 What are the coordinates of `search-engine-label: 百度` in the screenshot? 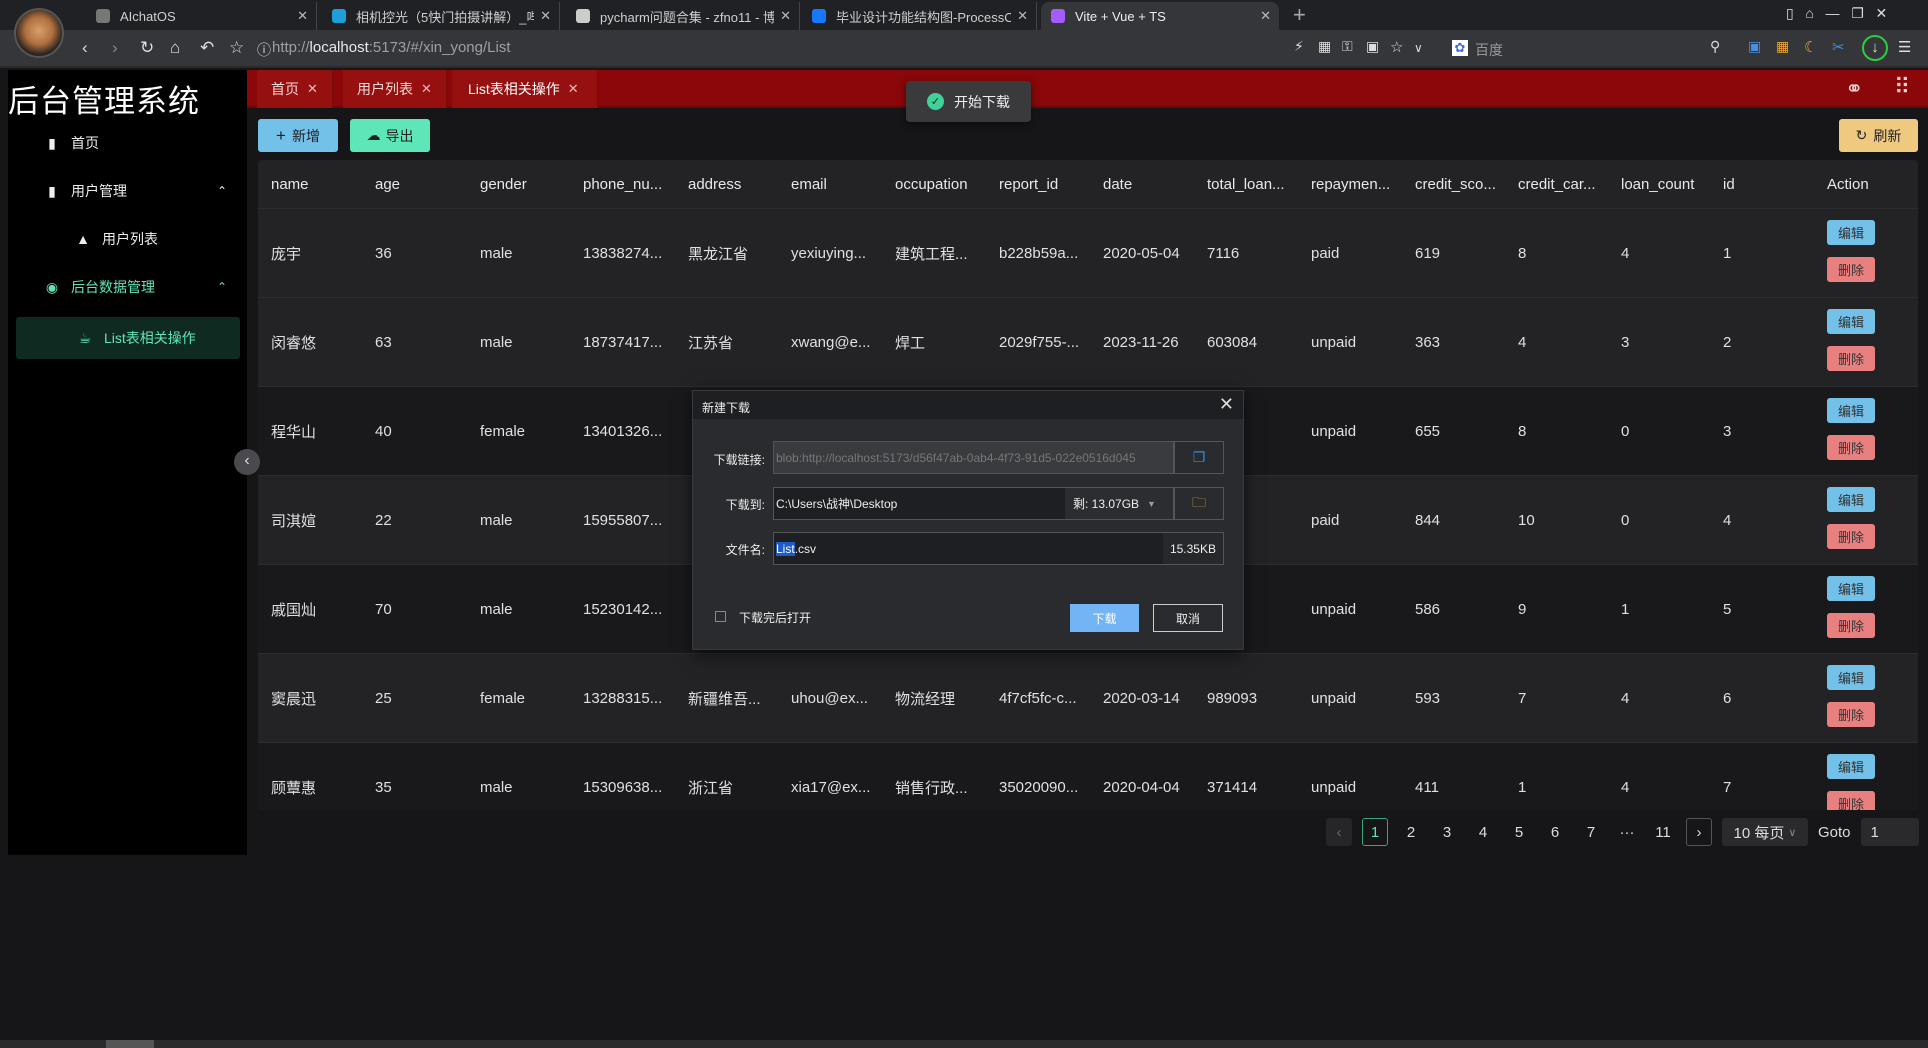 It's located at (1489, 50).